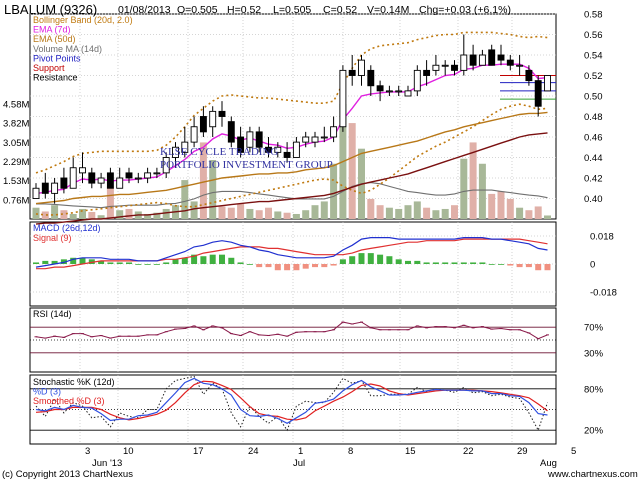 This screenshot has width=640, height=485. What do you see at coordinates (128, 451) in the screenshot?
I see `x-tick-label: 10` at bounding box center [128, 451].